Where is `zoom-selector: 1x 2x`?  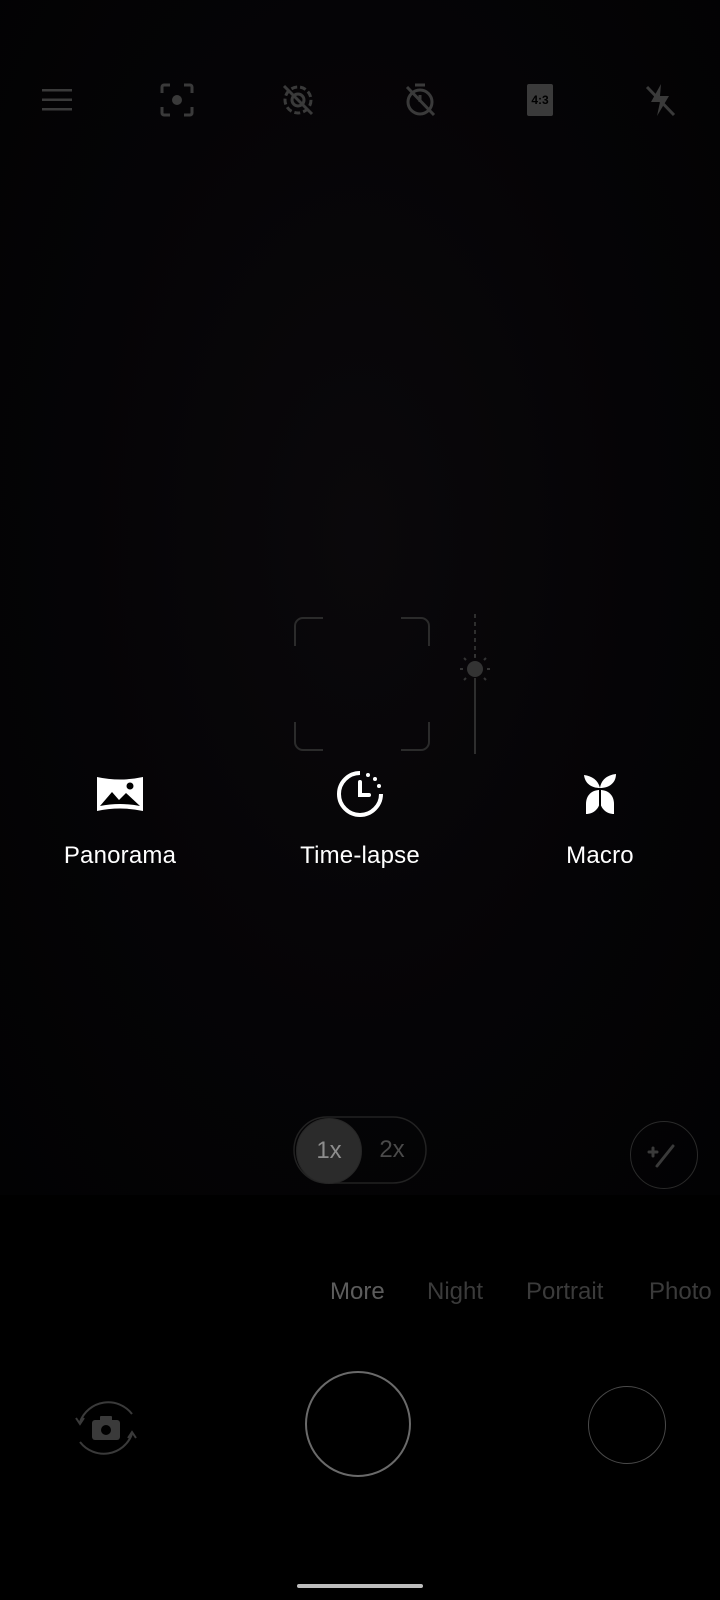
zoom-selector: 1x 2x is located at coordinates (360, 1150).